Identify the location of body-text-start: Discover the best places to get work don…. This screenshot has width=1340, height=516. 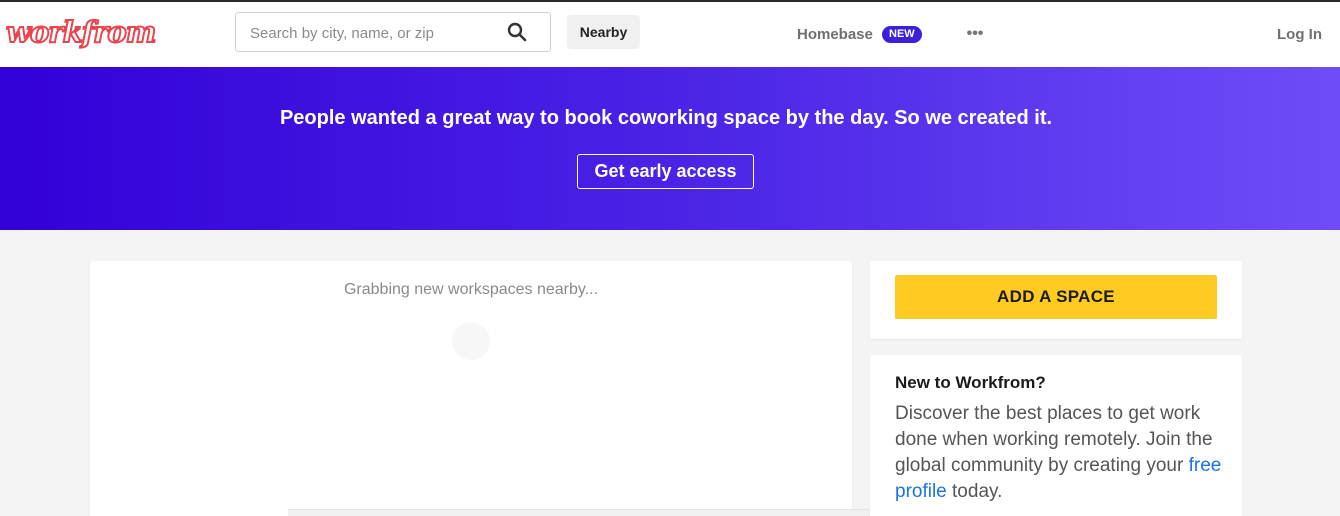
(1054, 439).